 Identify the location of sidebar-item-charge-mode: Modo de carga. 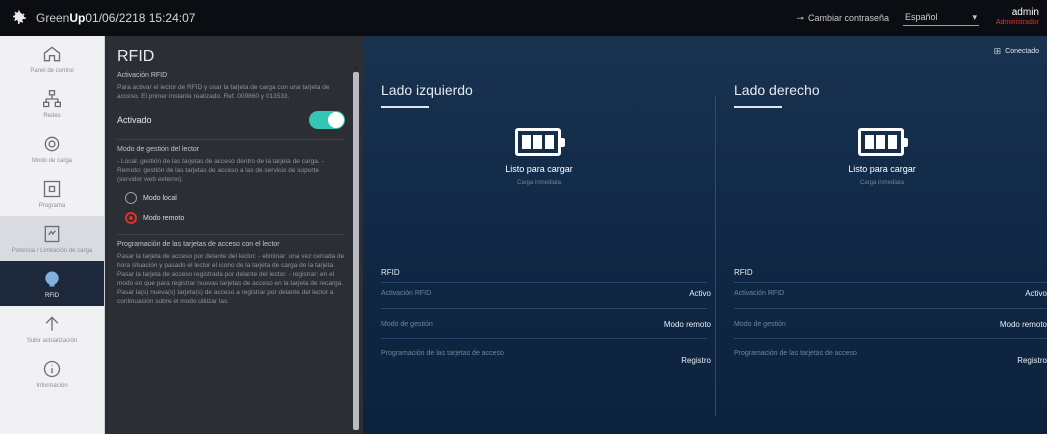
(52, 148).